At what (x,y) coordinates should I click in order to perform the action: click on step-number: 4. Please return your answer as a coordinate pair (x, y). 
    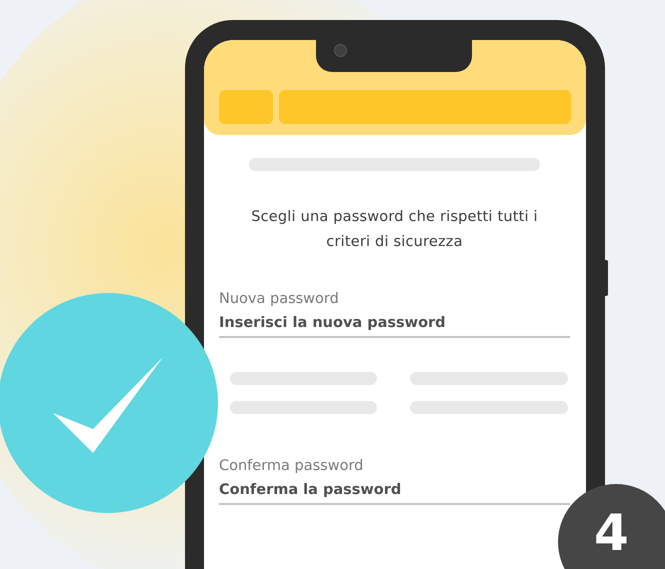
    Looking at the image, I should click on (611, 526).